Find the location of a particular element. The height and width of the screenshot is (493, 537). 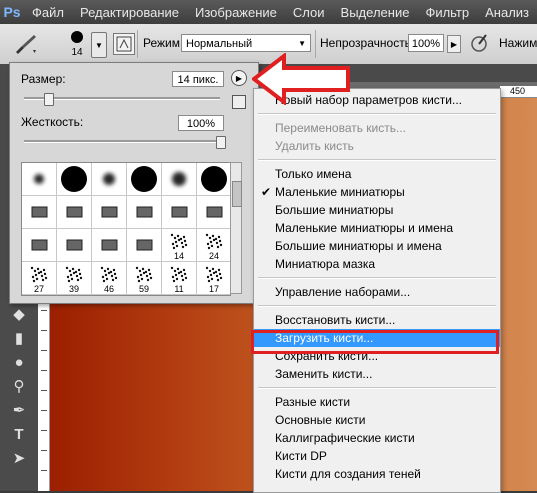

blur-tool-icon: ● is located at coordinates (19, 362).